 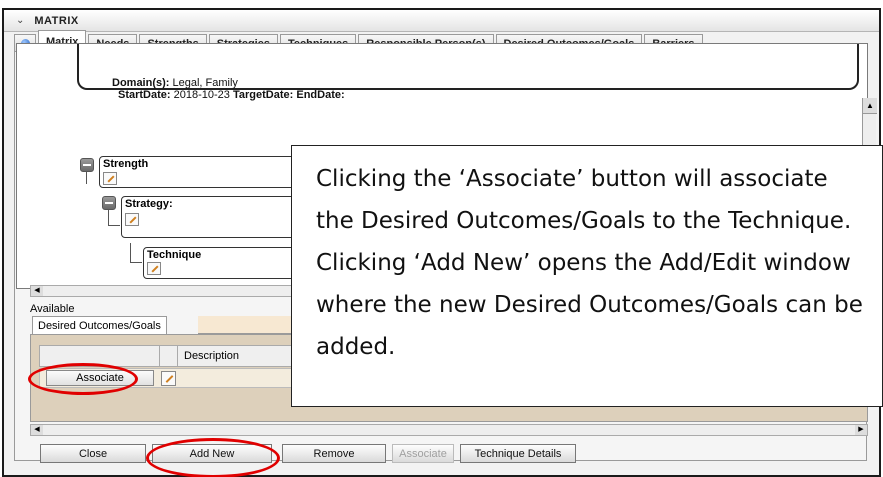 What do you see at coordinates (149, 204) in the screenshot?
I see `strategy-label: Strategy:` at bounding box center [149, 204].